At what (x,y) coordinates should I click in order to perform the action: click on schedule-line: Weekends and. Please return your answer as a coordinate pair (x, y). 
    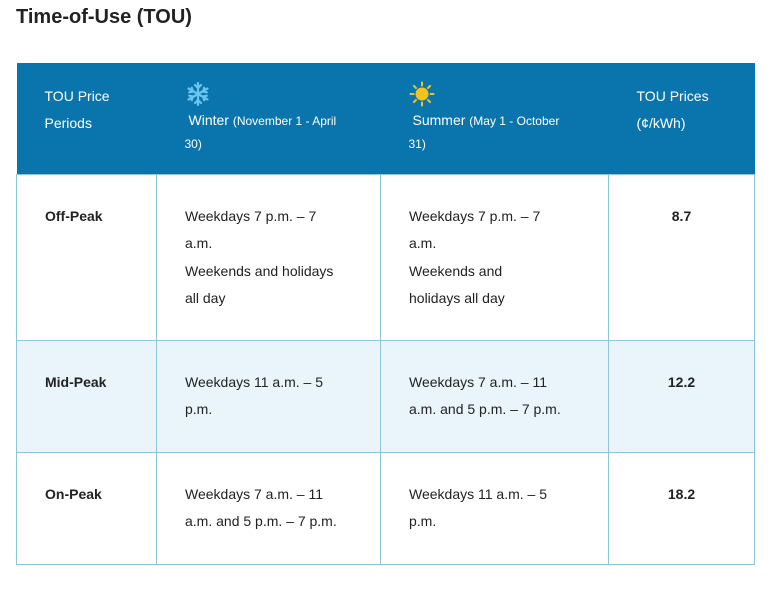
    Looking at the image, I should click on (456, 270).